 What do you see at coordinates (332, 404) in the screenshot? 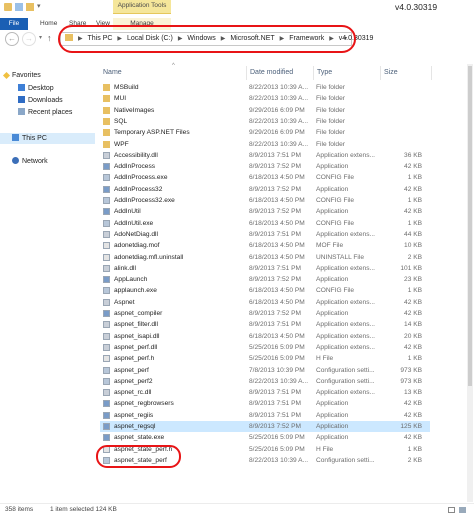
I see `file-type: Application` at bounding box center [332, 404].